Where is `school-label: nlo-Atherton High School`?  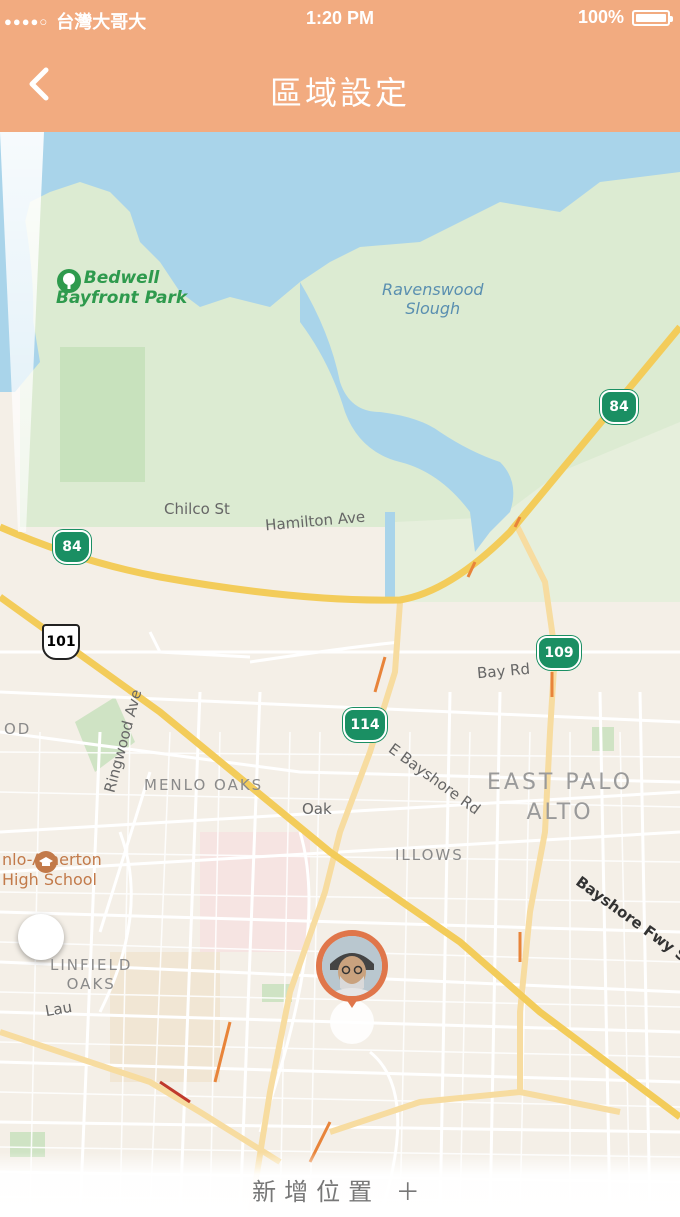 school-label: nlo-Atherton High School is located at coordinates (52, 870).